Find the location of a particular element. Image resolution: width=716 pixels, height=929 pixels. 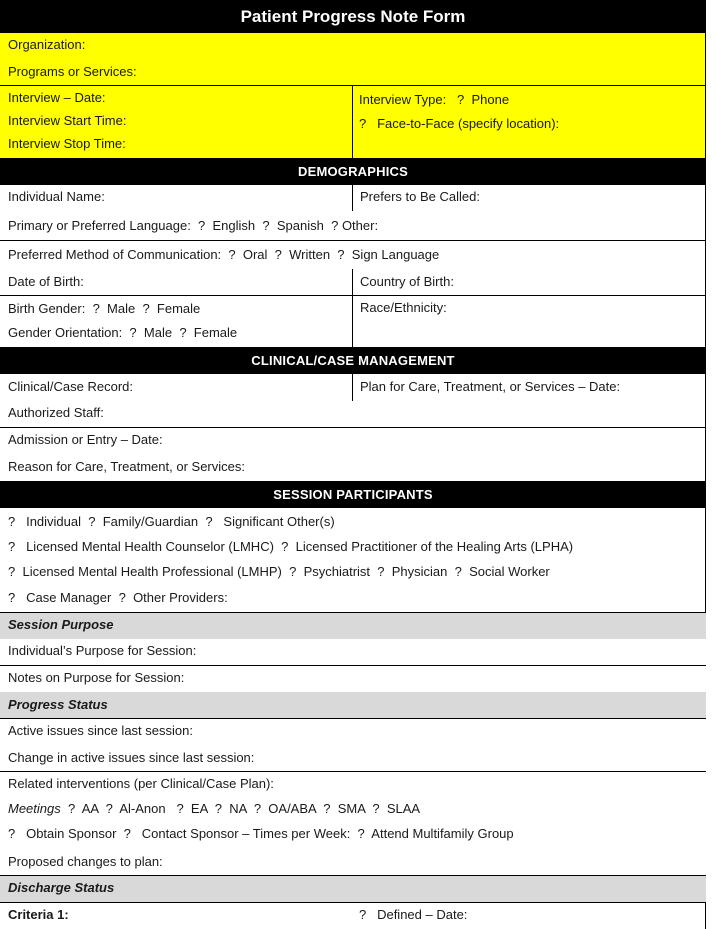

option-multifamily-group: Attend Multifamily Group is located at coordinates (442, 833).